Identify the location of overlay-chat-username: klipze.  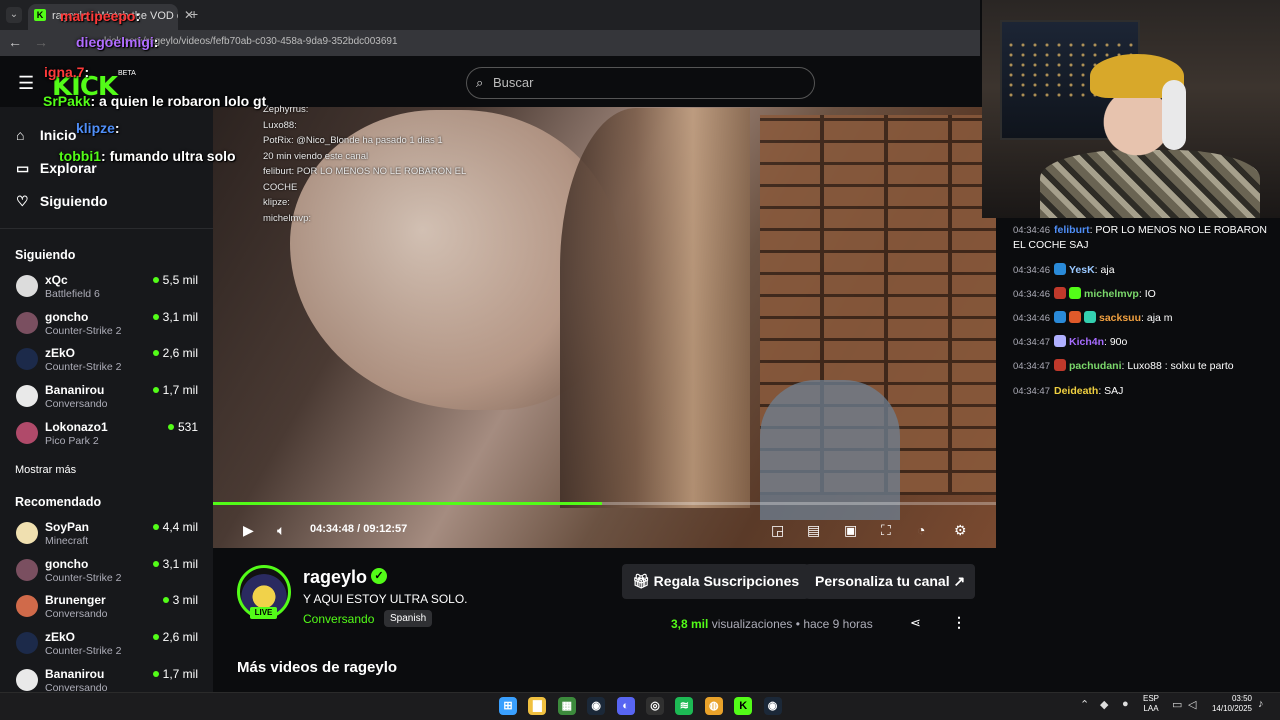
(95, 128).